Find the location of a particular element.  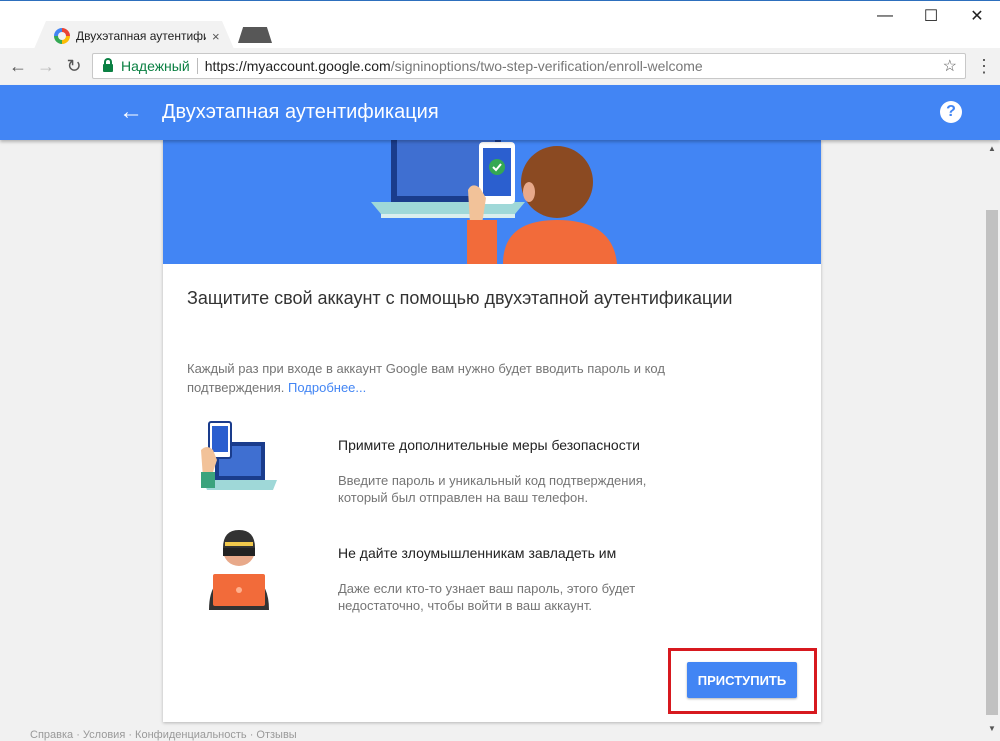

bookmark-star-icon: ☆ is located at coordinates (950, 66).